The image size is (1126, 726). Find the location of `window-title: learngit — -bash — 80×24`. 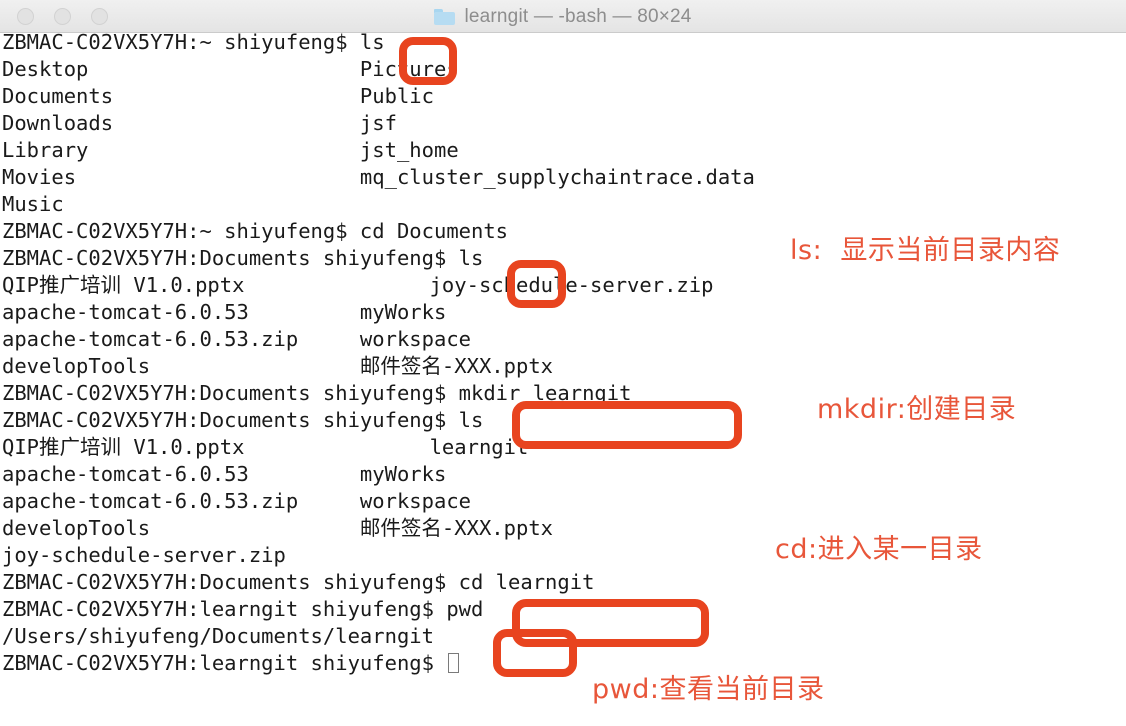

window-title: learngit — -bash — 80×24 is located at coordinates (578, 16).